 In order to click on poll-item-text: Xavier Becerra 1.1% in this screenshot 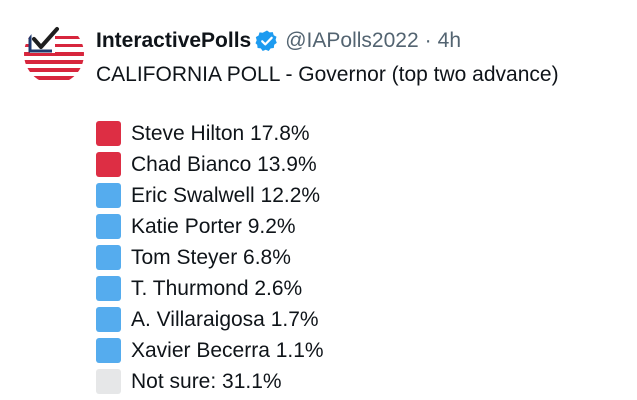, I will do `click(227, 350)`.